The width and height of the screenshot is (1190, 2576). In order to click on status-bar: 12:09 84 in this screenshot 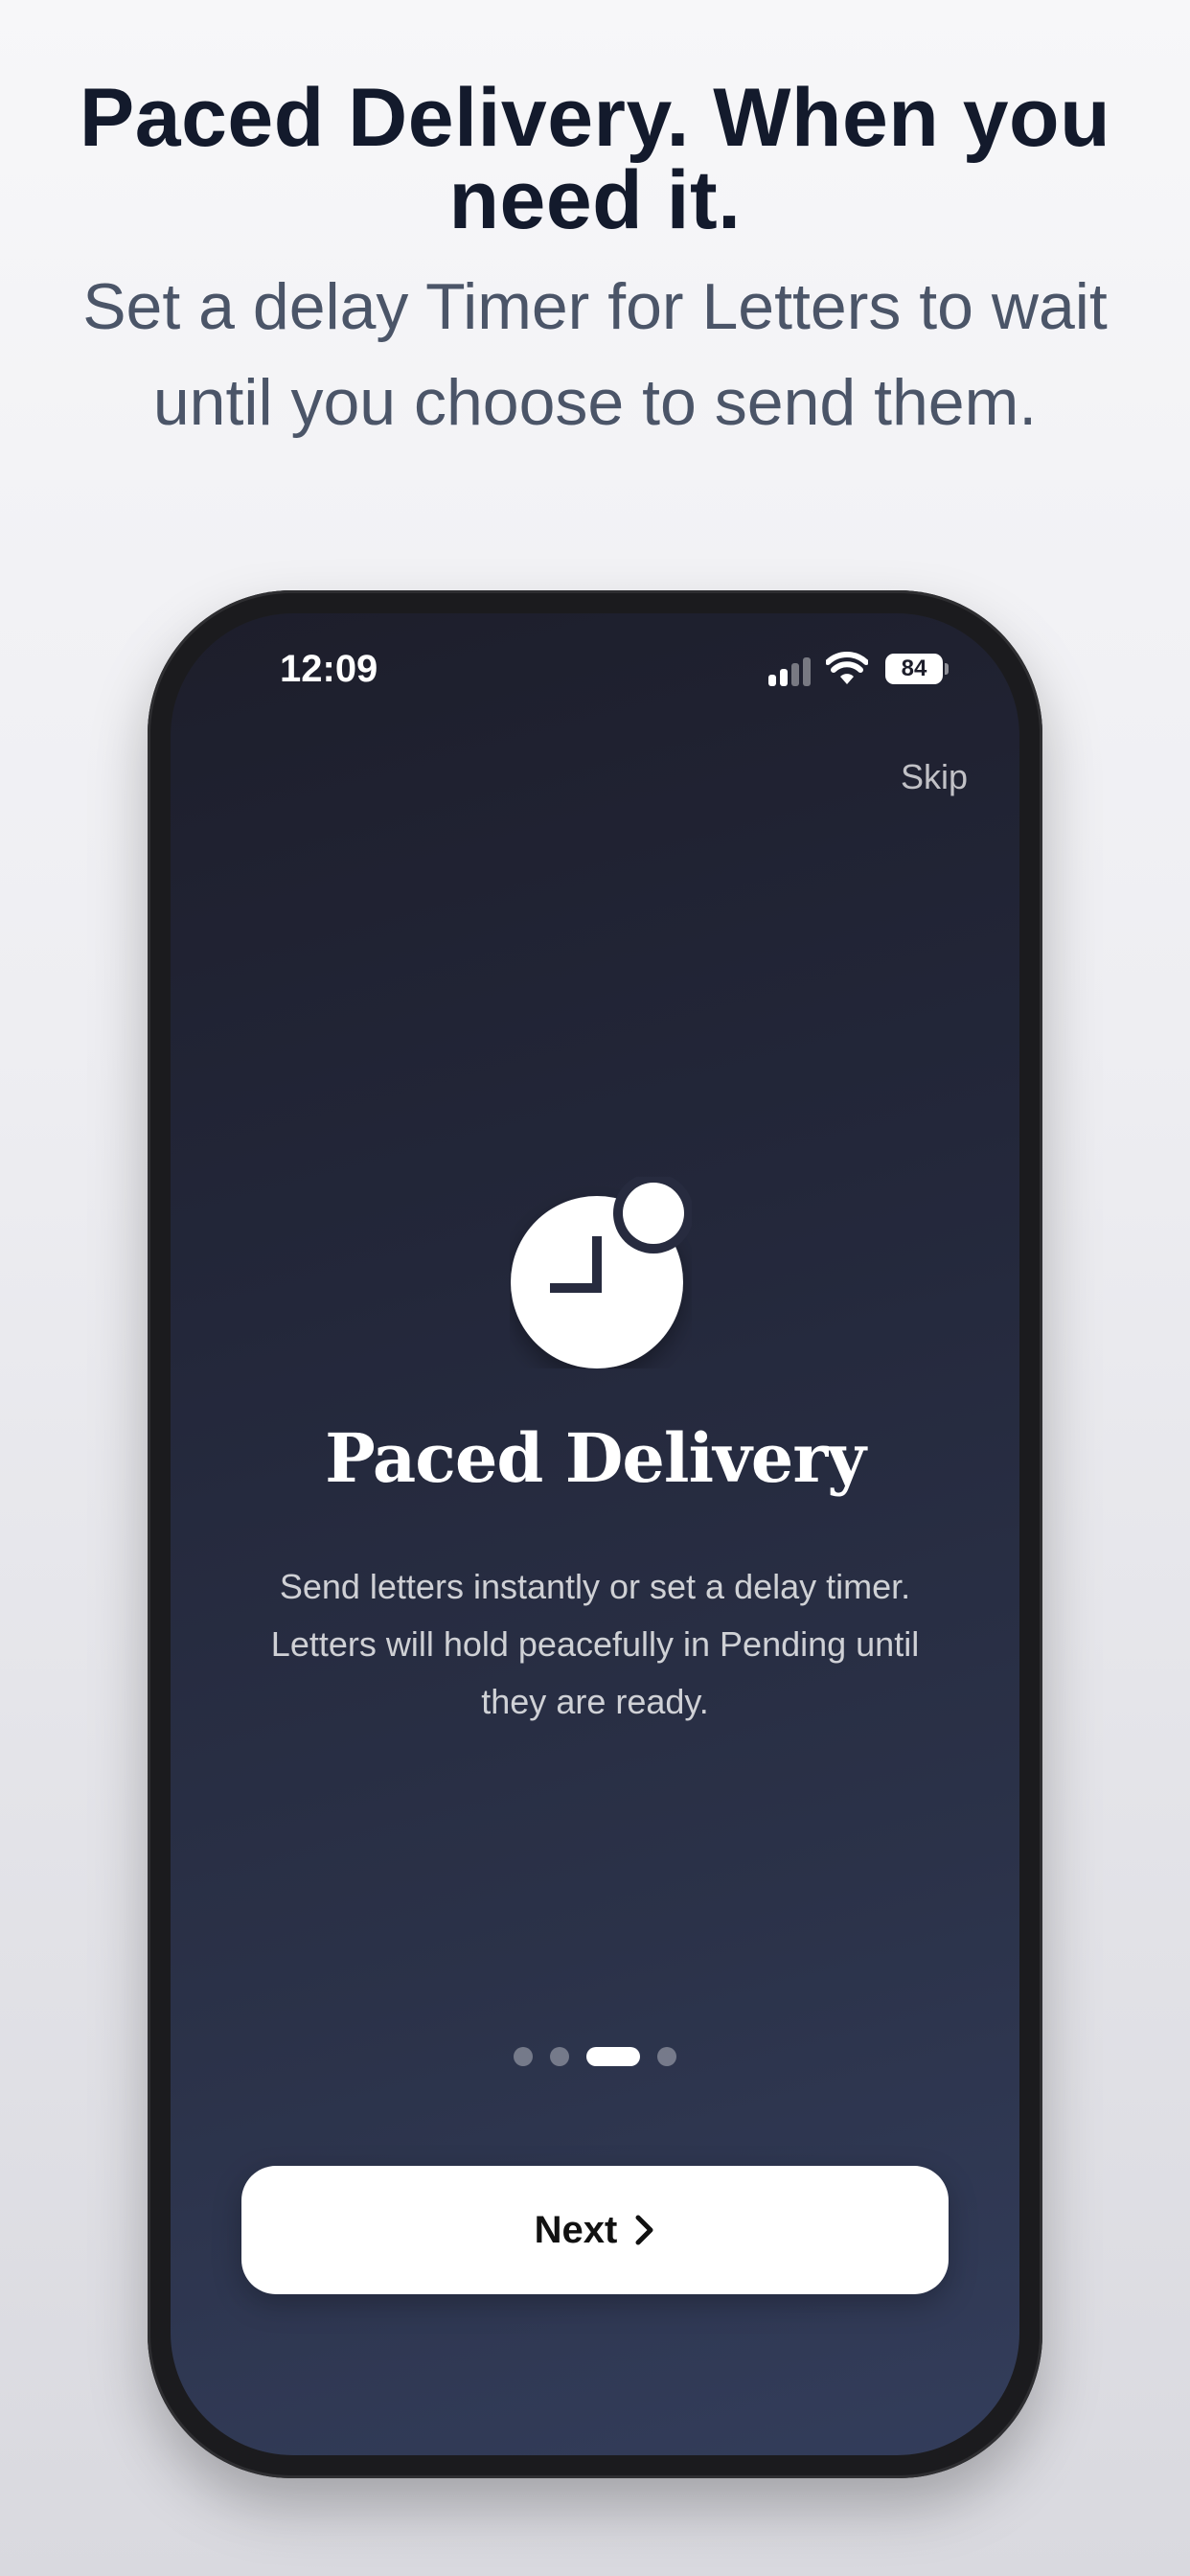, I will do `click(595, 666)`.